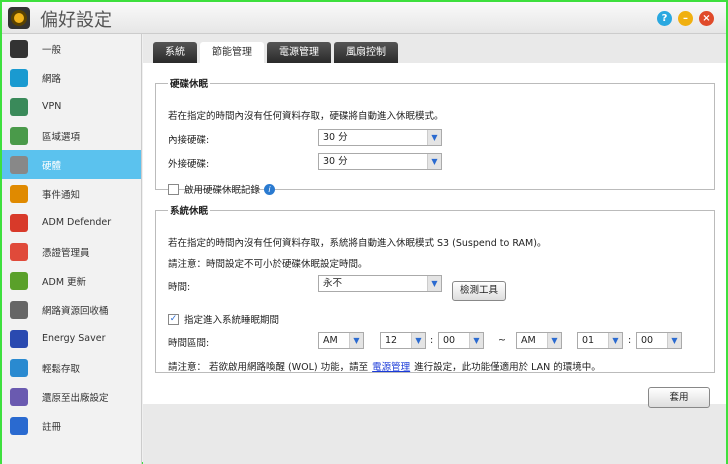 The width and height of the screenshot is (728, 464). What do you see at coordinates (52, 427) in the screenshot?
I see `sidebar-item-label: 註冊` at bounding box center [52, 427].